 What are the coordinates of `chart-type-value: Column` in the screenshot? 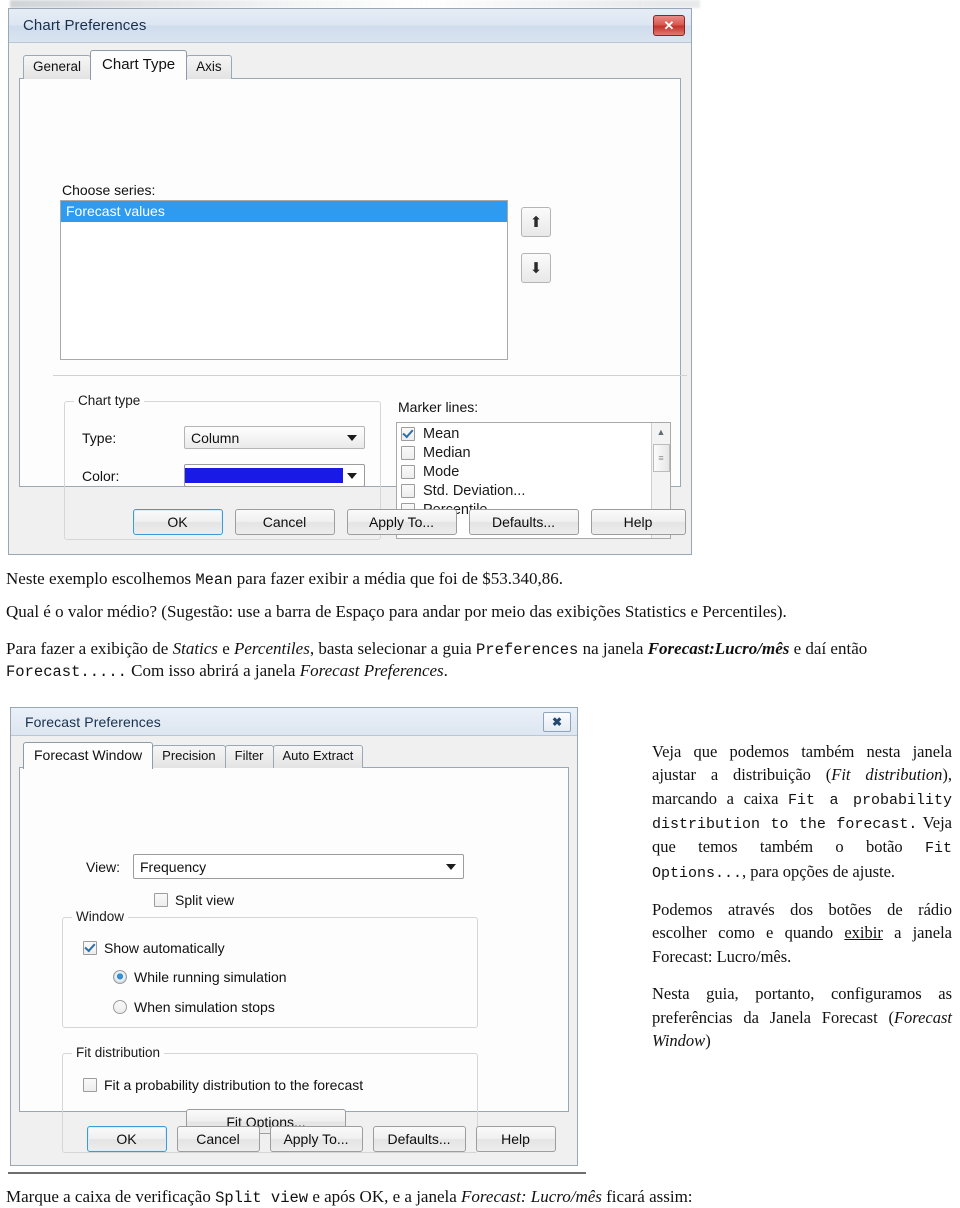 It's located at (215, 437).